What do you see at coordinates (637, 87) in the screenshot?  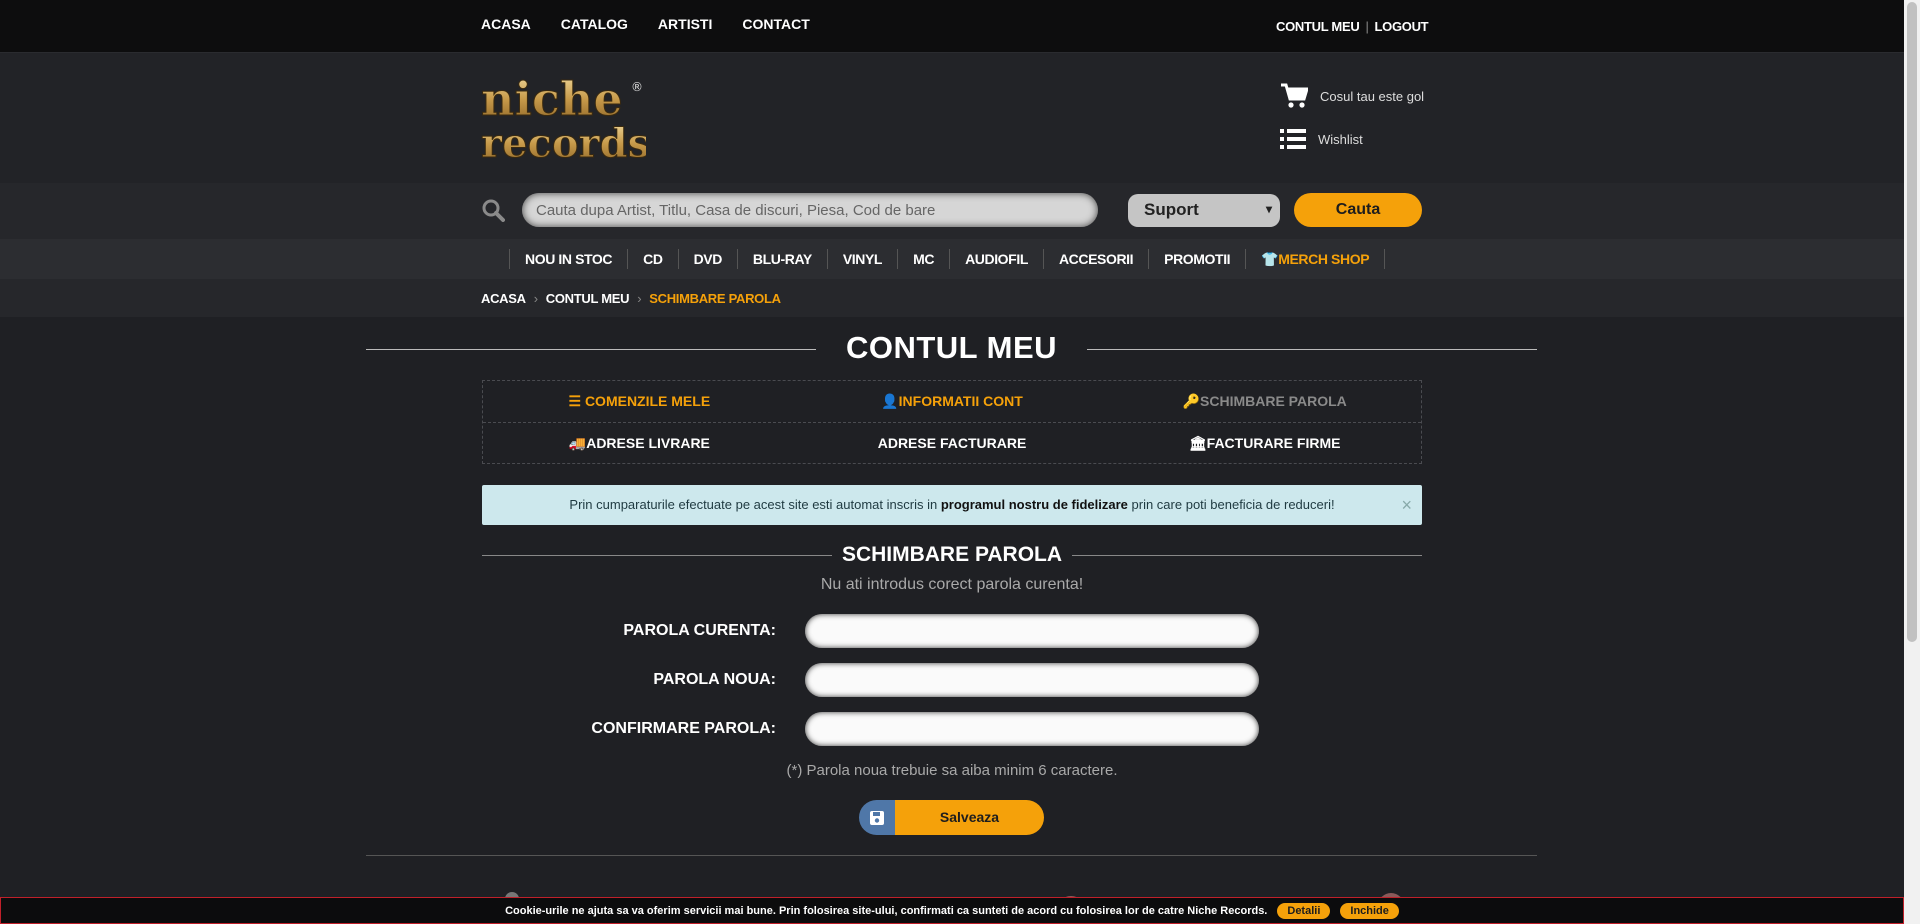 I see `logo-registered: ®` at bounding box center [637, 87].